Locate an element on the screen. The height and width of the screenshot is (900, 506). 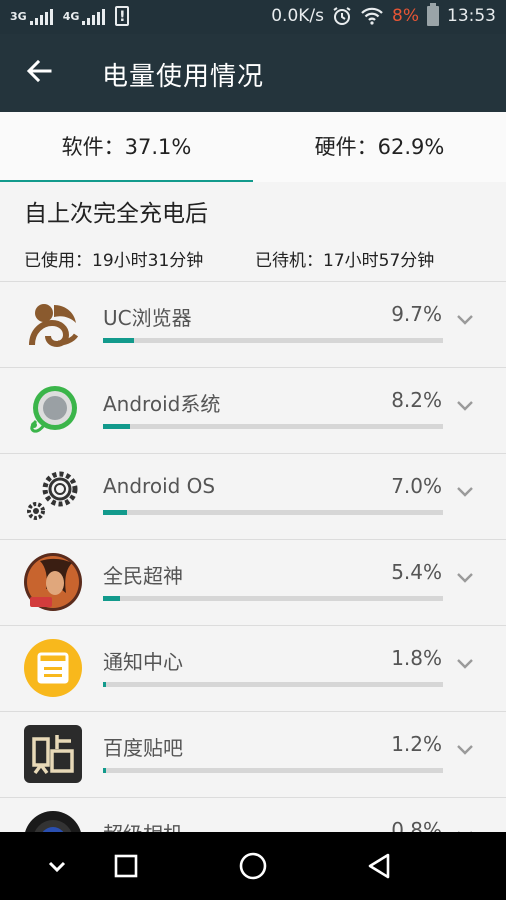
app-percent: 9.7% is located at coordinates (416, 314).